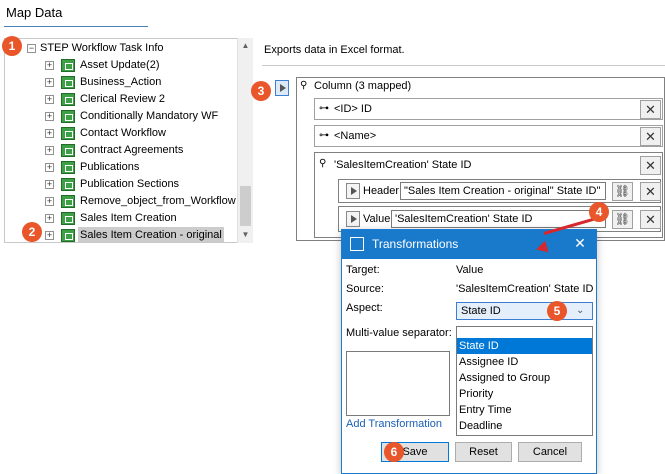 This screenshot has width=665, height=474. I want to click on tree-item: + Asset Update(2), so click(121, 65).